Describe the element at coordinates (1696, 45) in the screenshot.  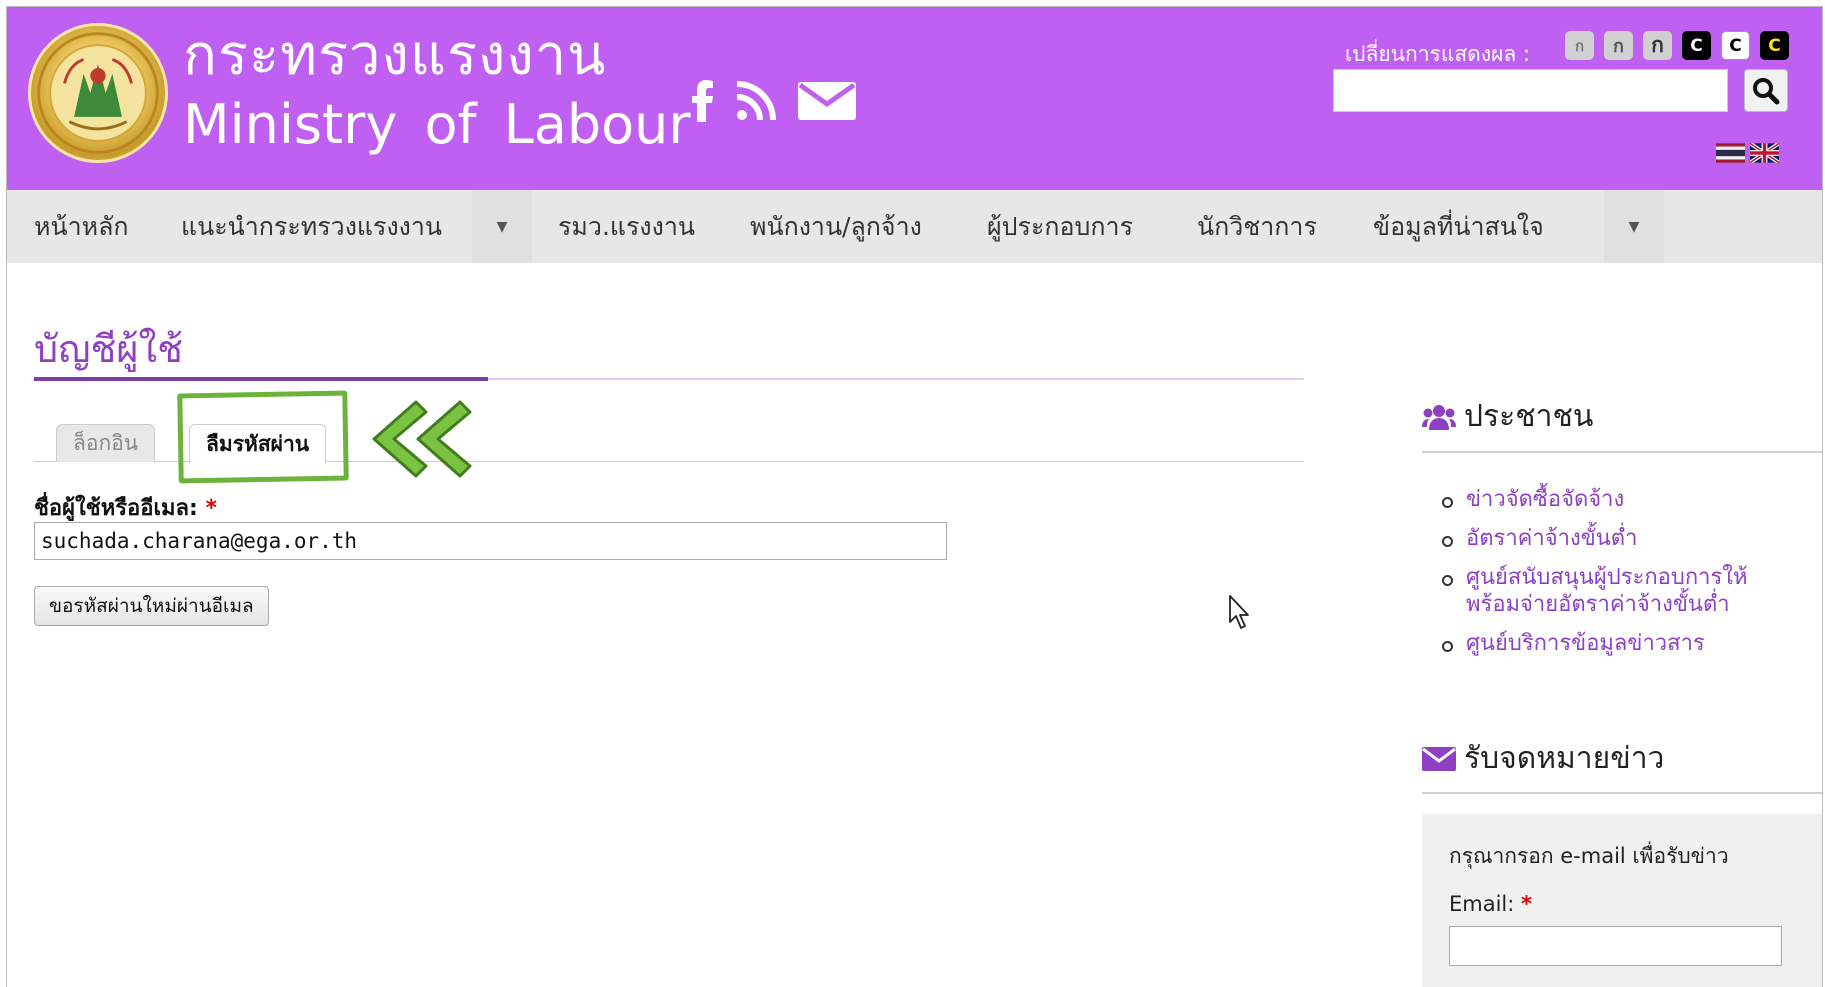
I see `contrast-black-white-button: C` at that location.